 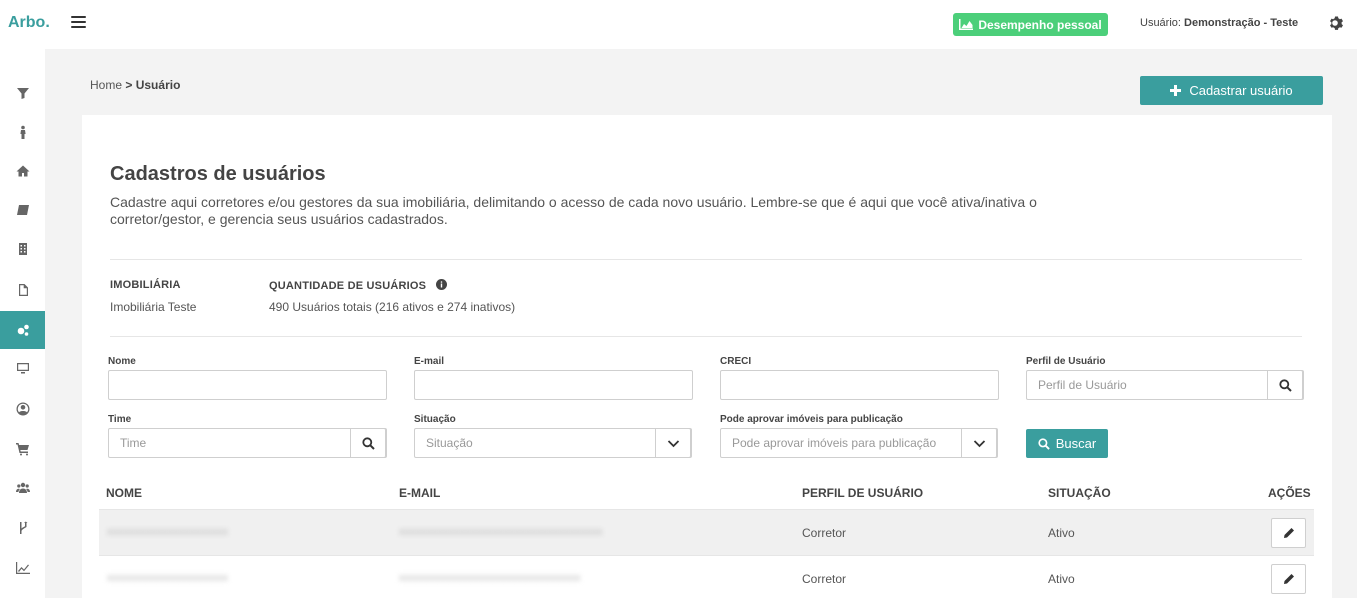 What do you see at coordinates (153, 307) in the screenshot?
I see `agency-value: Imobiliária Teste` at bounding box center [153, 307].